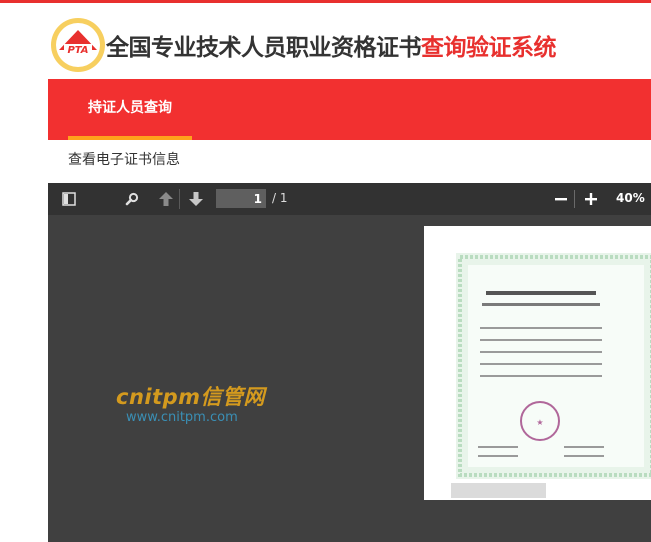 The image size is (651, 542). What do you see at coordinates (77, 50) in the screenshot?
I see `svg-text: PTA` at bounding box center [77, 50].